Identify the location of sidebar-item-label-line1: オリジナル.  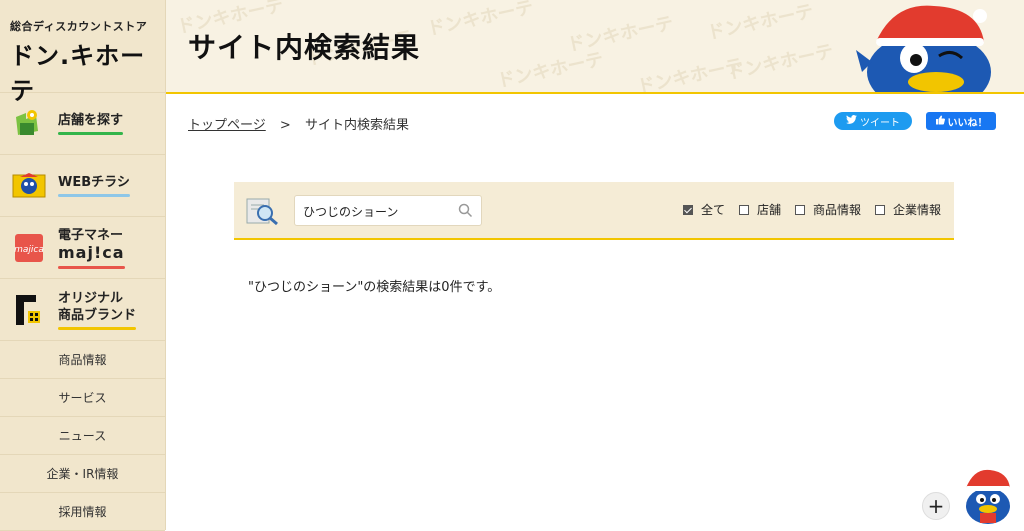
(91, 298).